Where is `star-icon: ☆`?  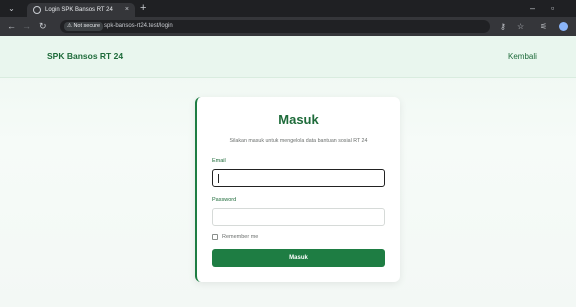 star-icon: ☆ is located at coordinates (520, 26).